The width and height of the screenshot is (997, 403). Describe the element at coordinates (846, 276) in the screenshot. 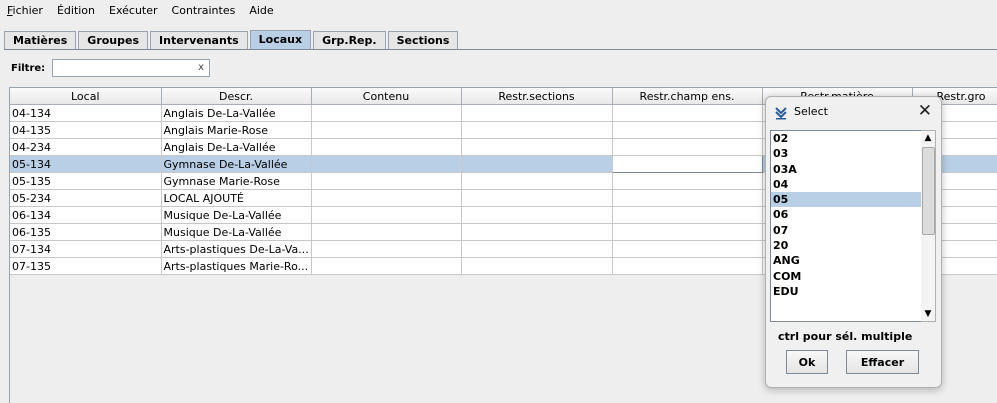

I see `list-item: COM` at that location.